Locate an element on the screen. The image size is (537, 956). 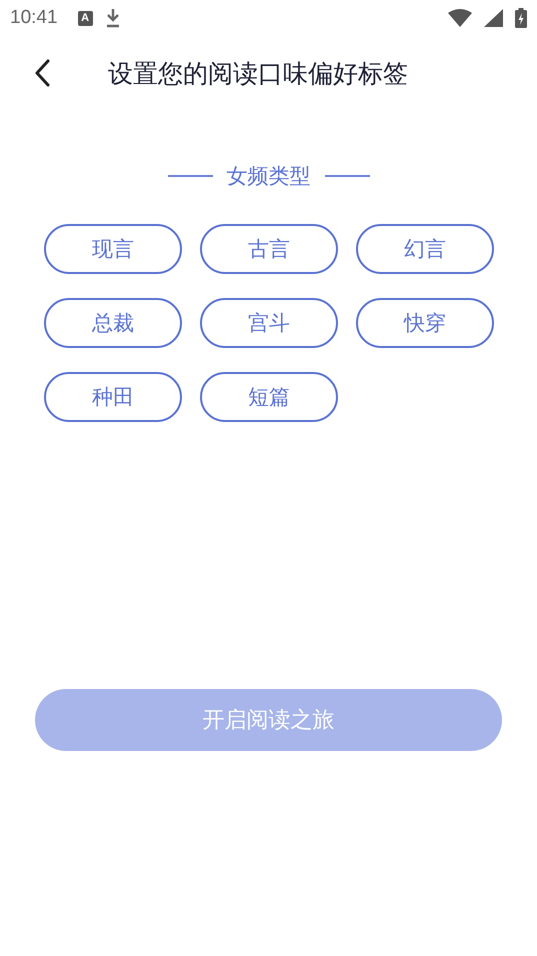
back-icon is located at coordinates (42, 73).